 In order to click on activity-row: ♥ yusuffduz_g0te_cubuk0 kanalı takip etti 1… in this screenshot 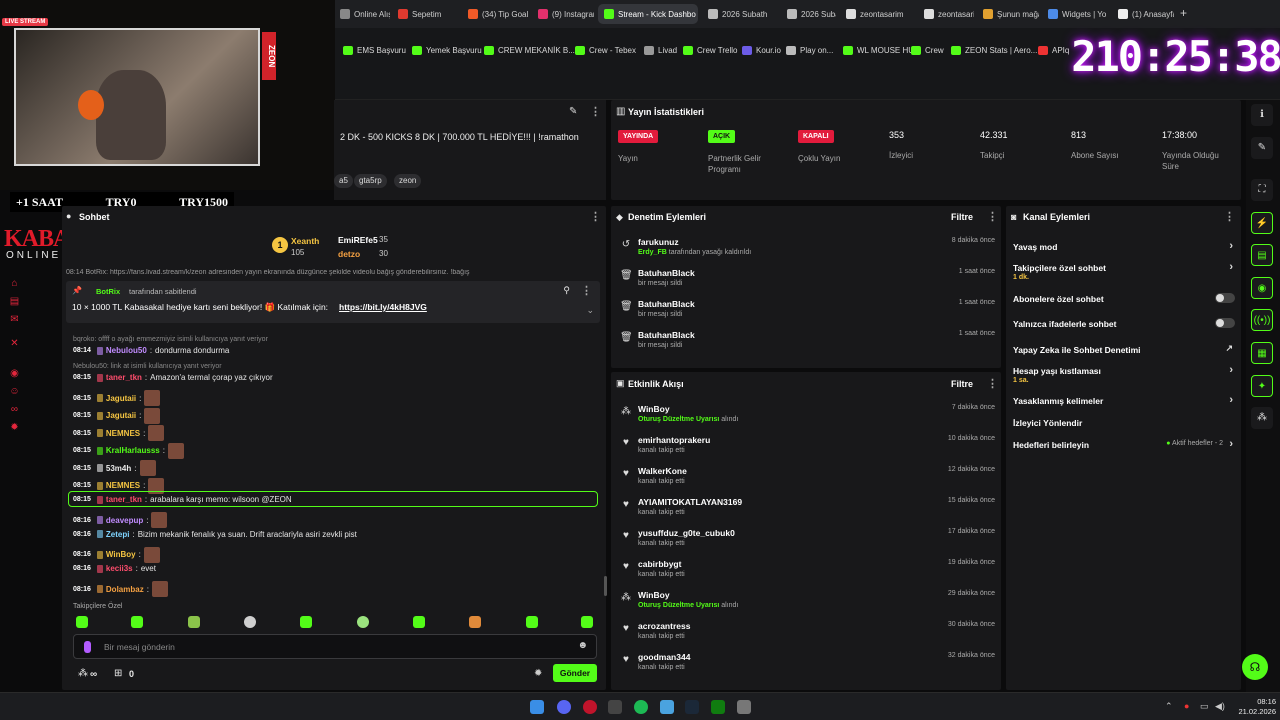, I will do `click(810, 542)`.